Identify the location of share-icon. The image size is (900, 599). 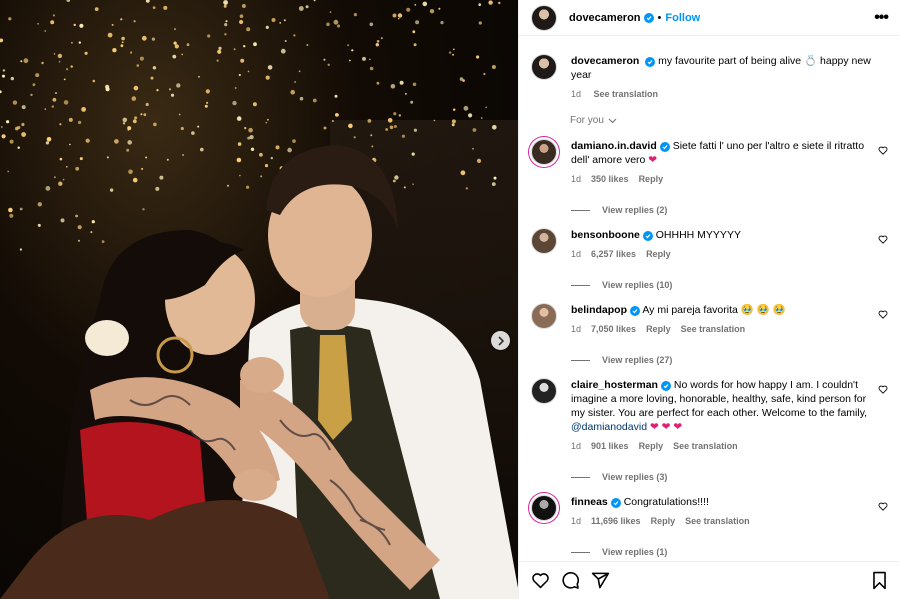
(600, 580).